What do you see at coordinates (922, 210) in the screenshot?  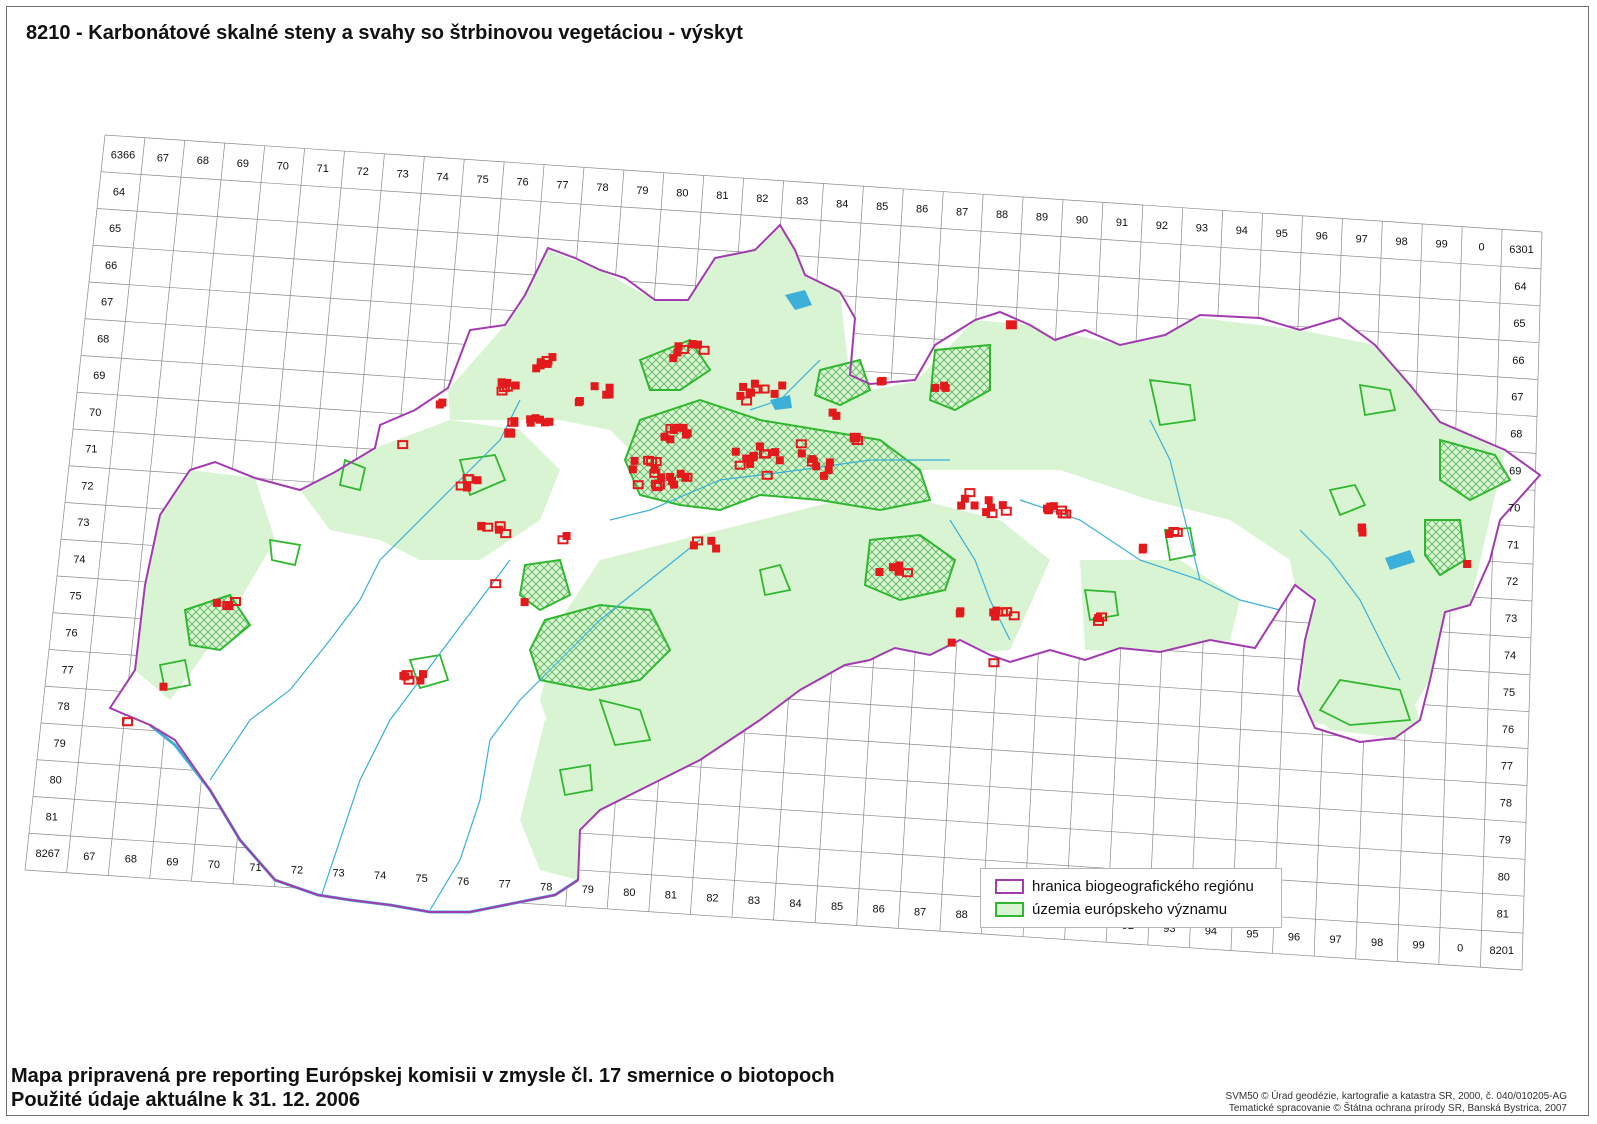 I see `grid-label-top: 86` at bounding box center [922, 210].